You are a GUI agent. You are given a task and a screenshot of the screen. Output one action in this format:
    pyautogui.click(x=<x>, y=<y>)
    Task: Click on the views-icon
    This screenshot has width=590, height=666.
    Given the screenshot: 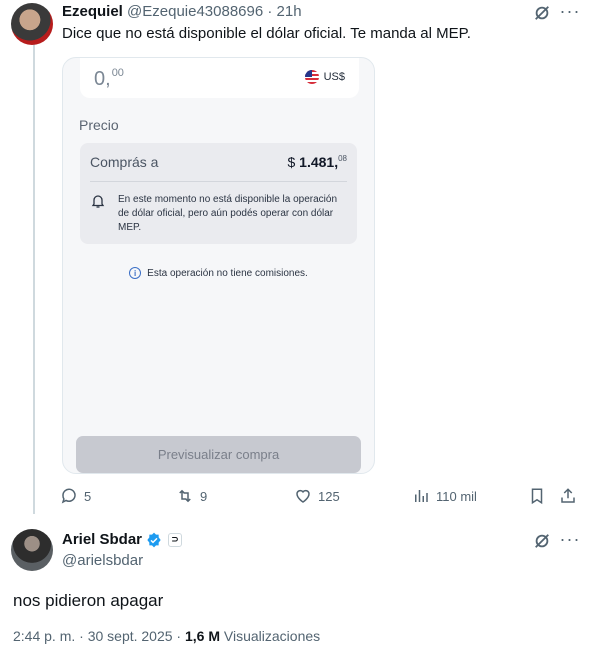 What is the action you would take?
    pyautogui.click(x=421, y=496)
    